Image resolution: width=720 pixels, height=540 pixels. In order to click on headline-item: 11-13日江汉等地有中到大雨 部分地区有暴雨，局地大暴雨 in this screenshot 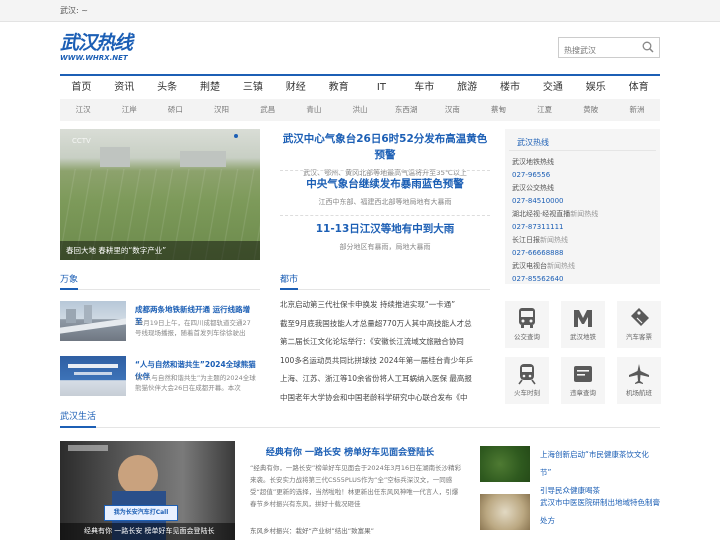, I will do `click(385, 237)`.